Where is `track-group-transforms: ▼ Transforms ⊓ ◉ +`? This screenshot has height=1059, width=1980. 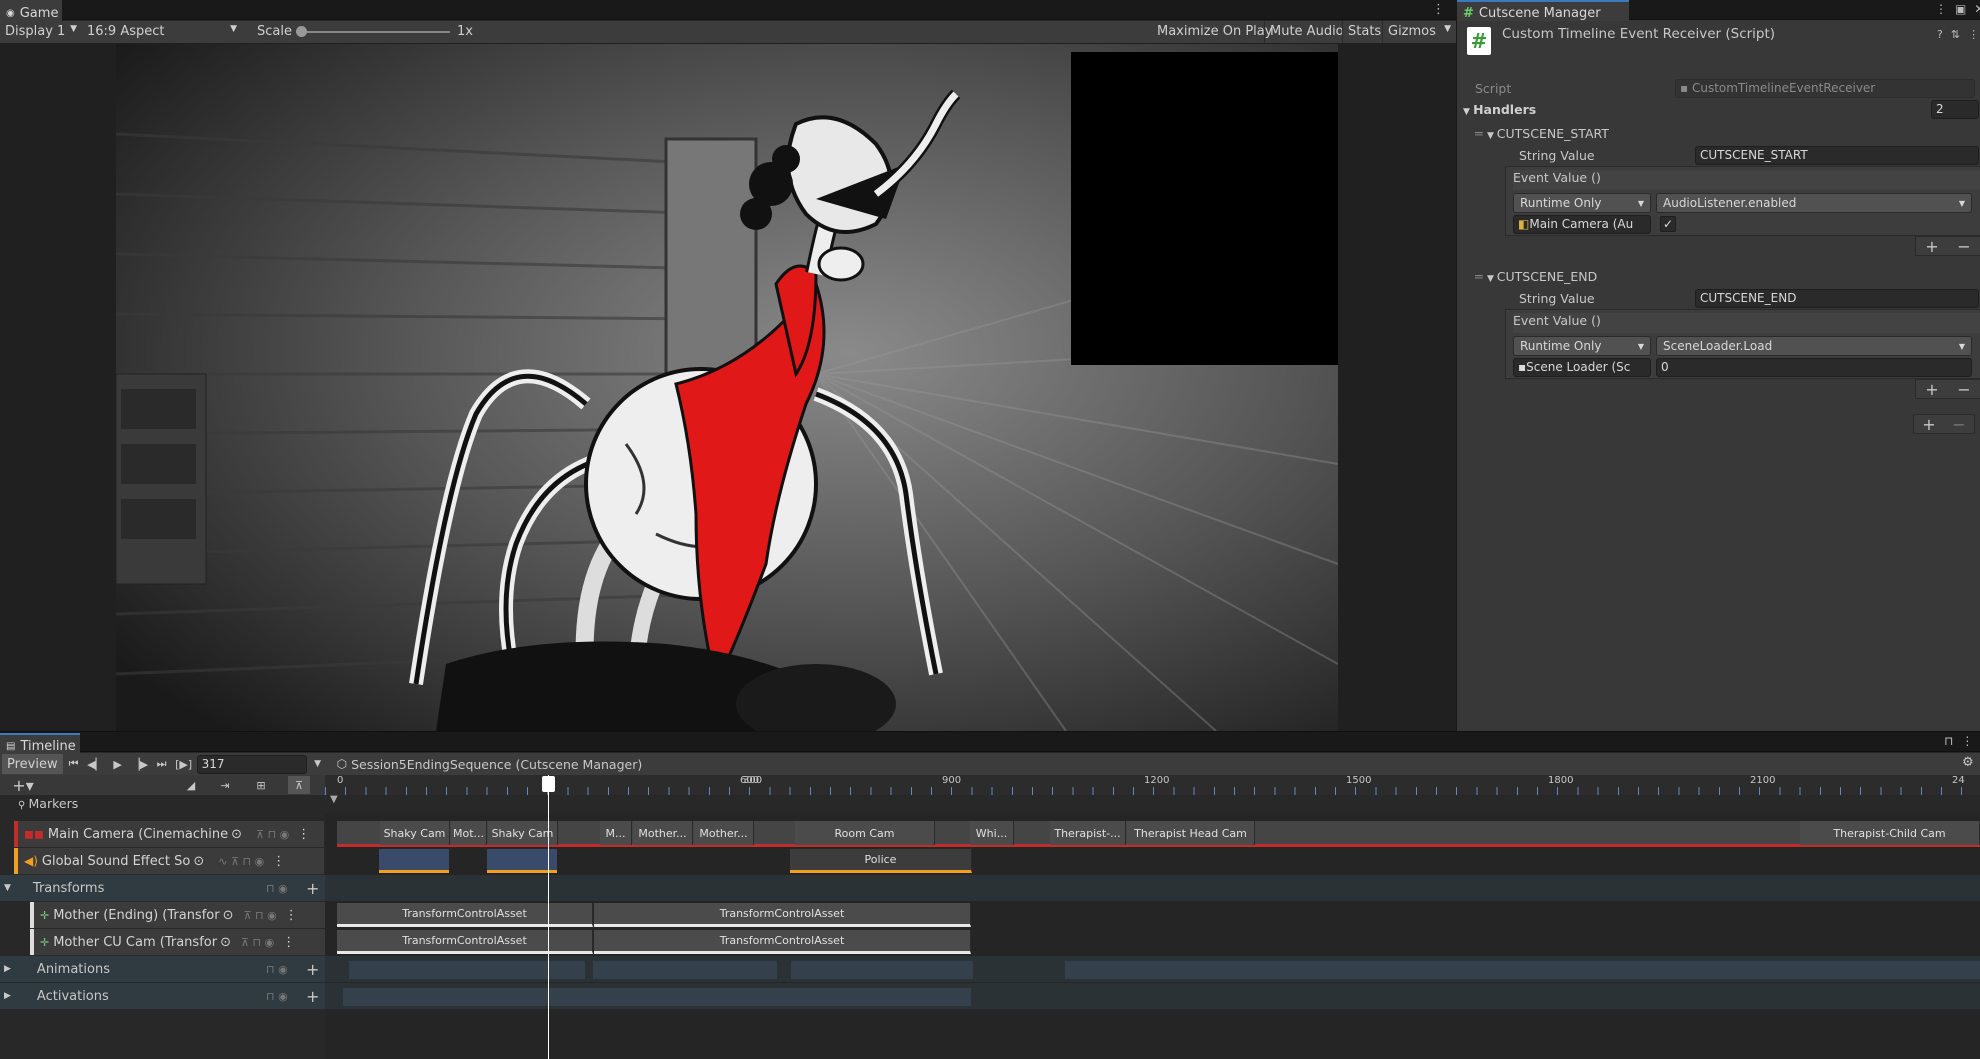
track-group-transforms: ▼ Transforms ⊓ ◉ + is located at coordinates (162, 888).